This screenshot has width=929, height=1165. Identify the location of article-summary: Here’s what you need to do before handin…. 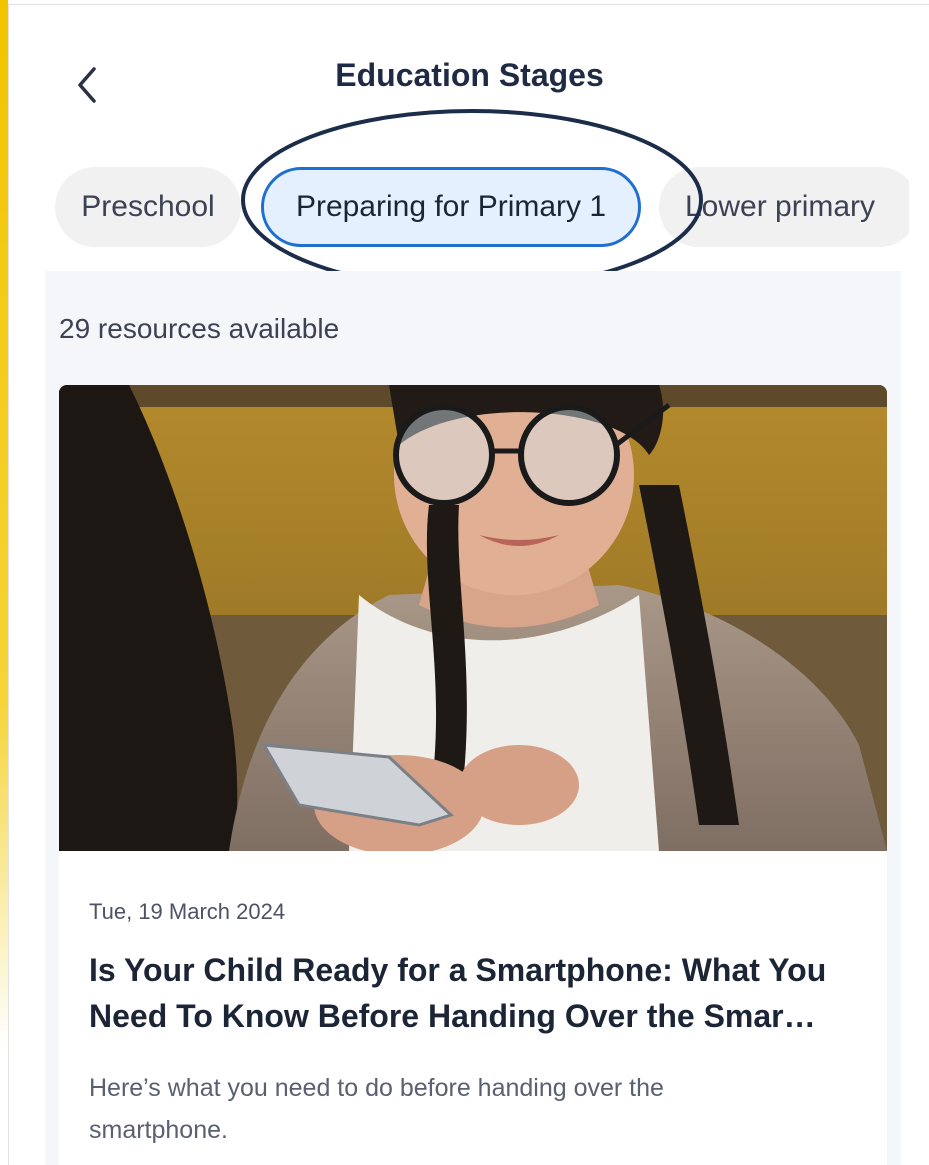
(376, 1109).